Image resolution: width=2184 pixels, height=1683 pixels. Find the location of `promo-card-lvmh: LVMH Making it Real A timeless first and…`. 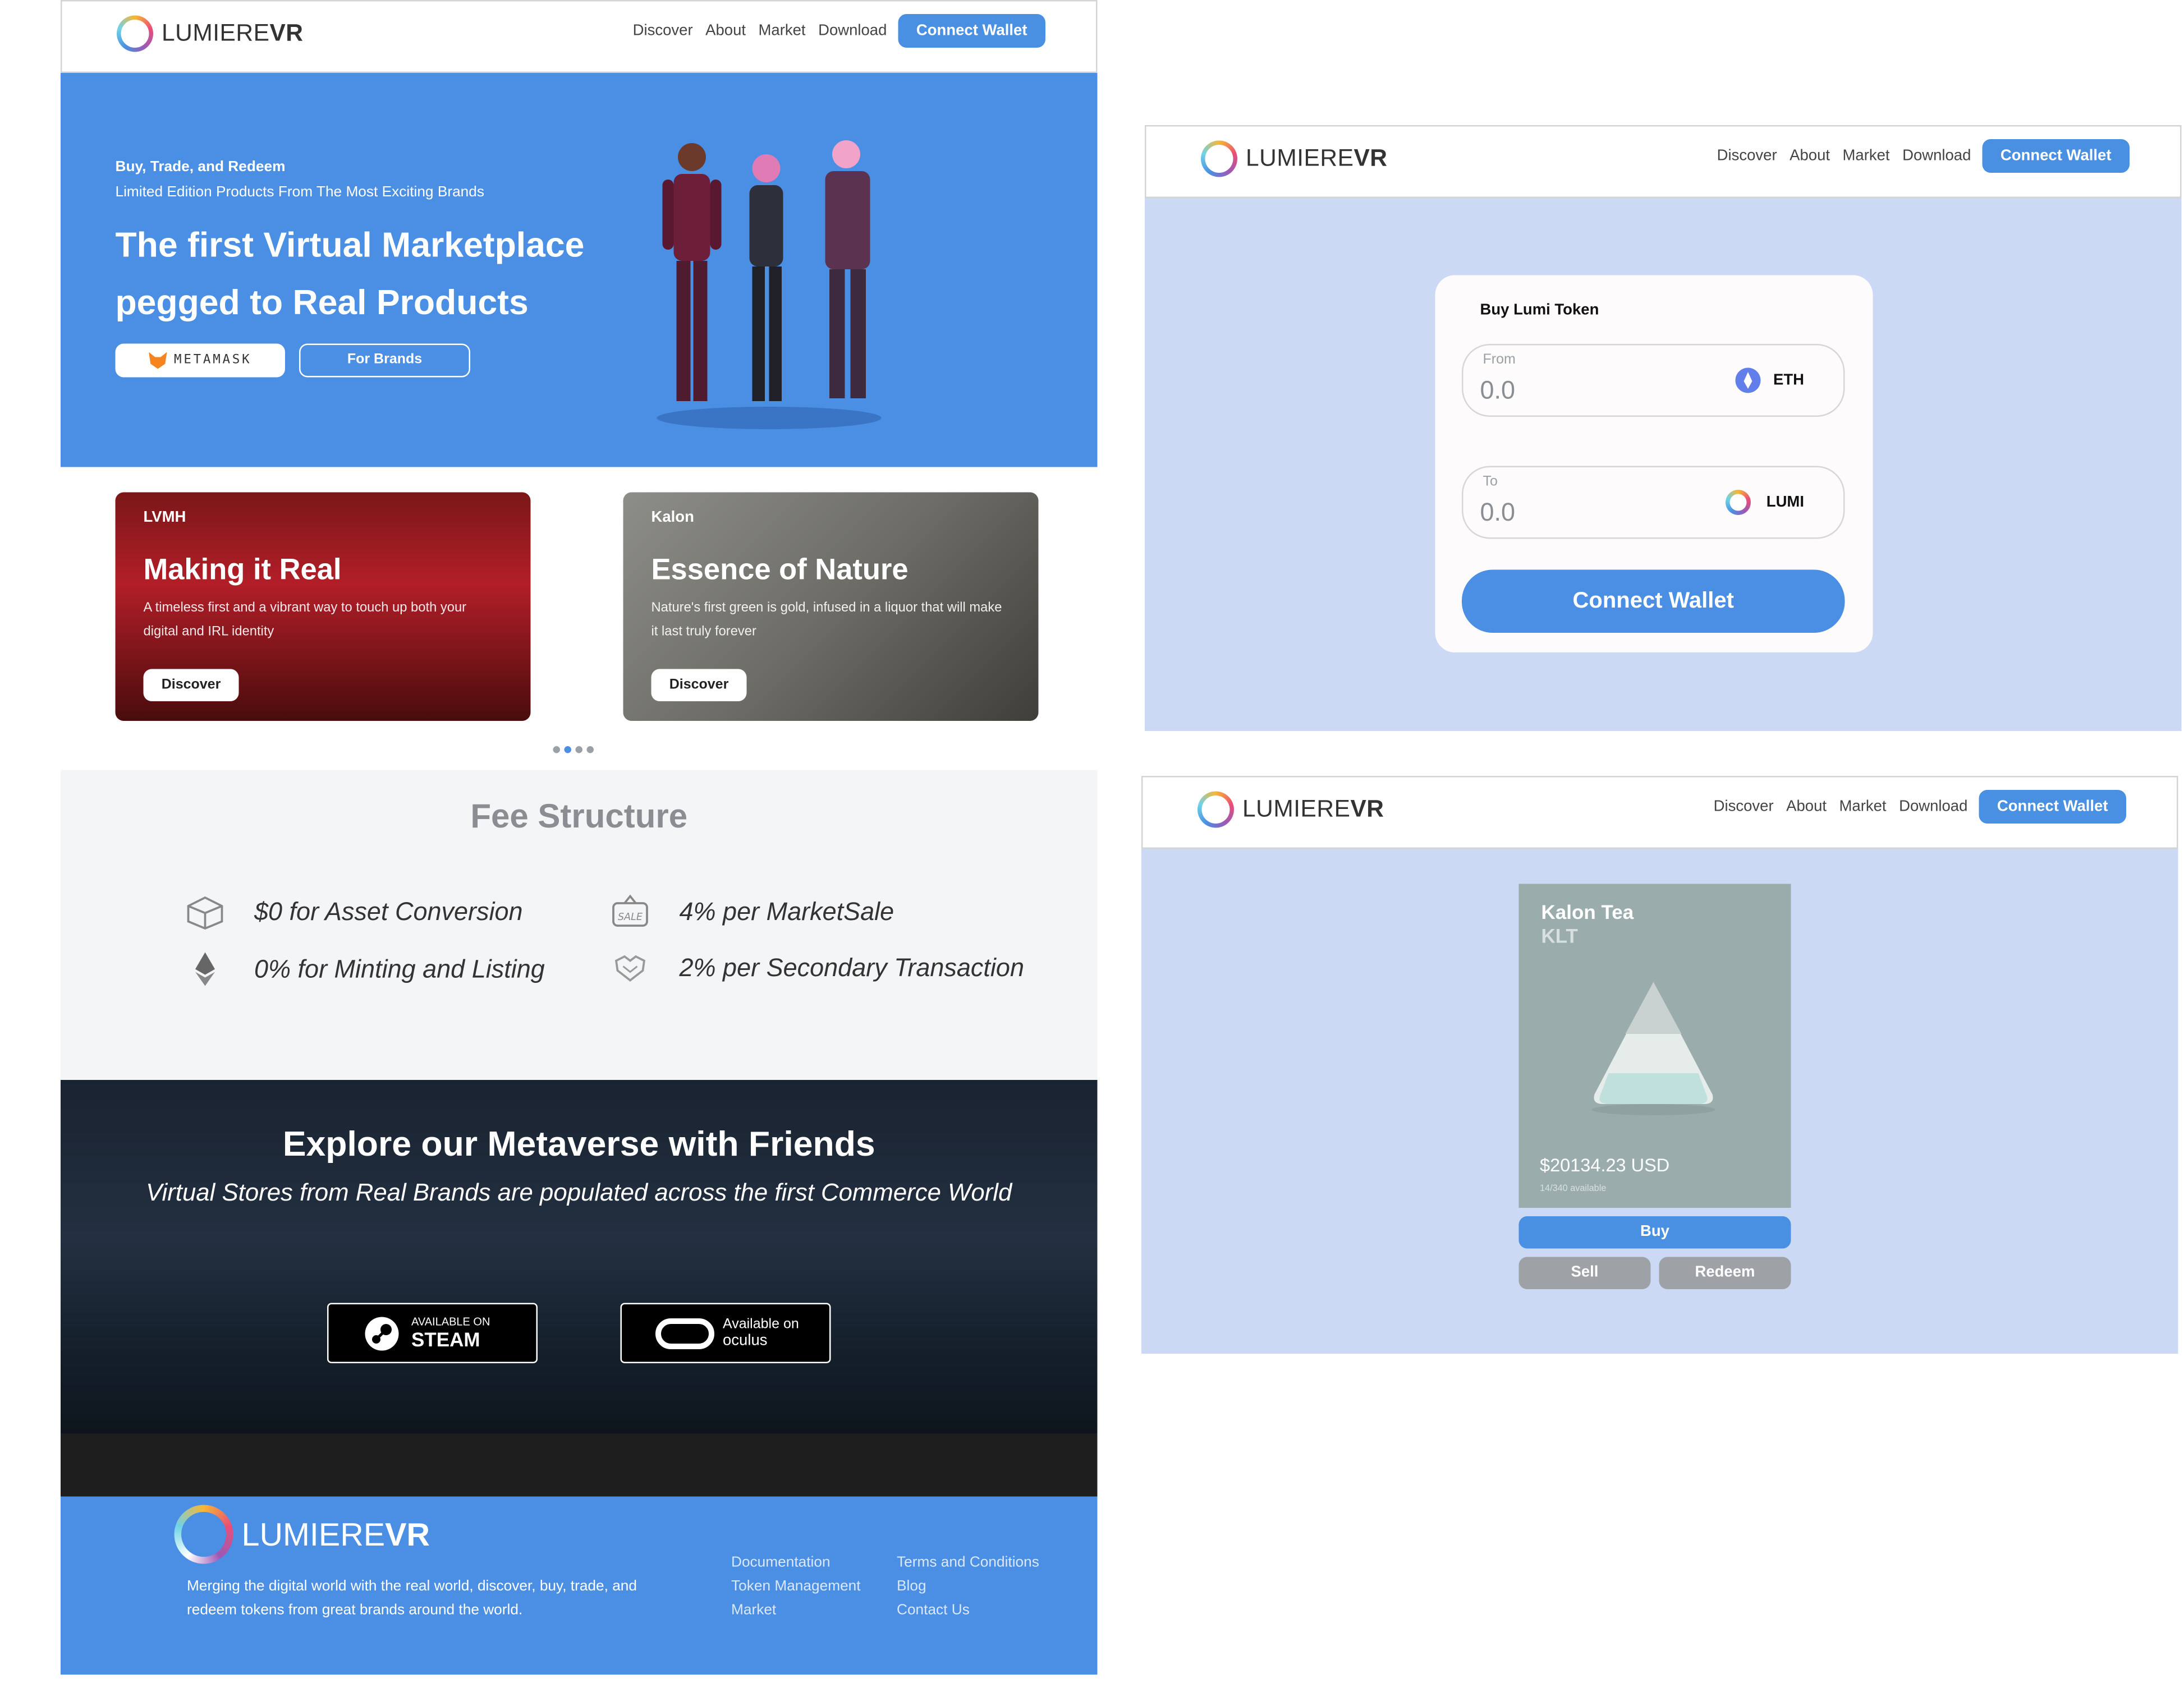

promo-card-lvmh: LVMH Making it Real A timeless first and… is located at coordinates (323, 606).